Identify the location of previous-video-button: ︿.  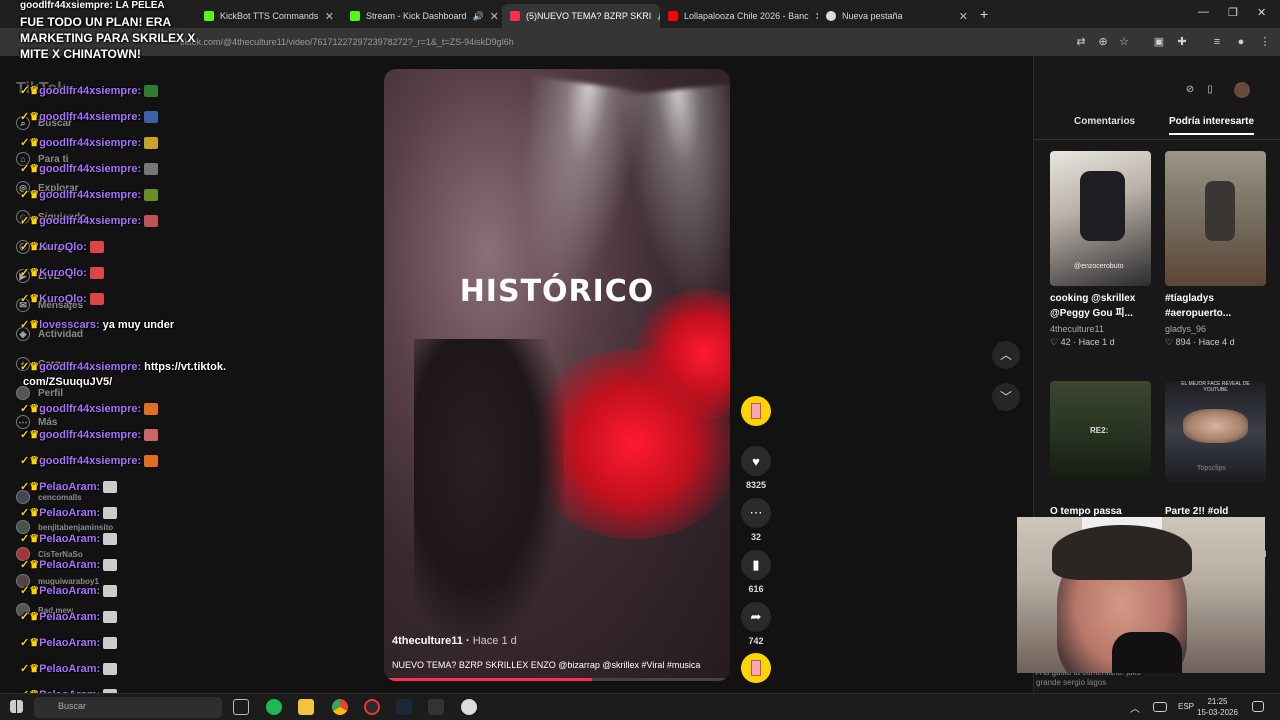
(1006, 355).